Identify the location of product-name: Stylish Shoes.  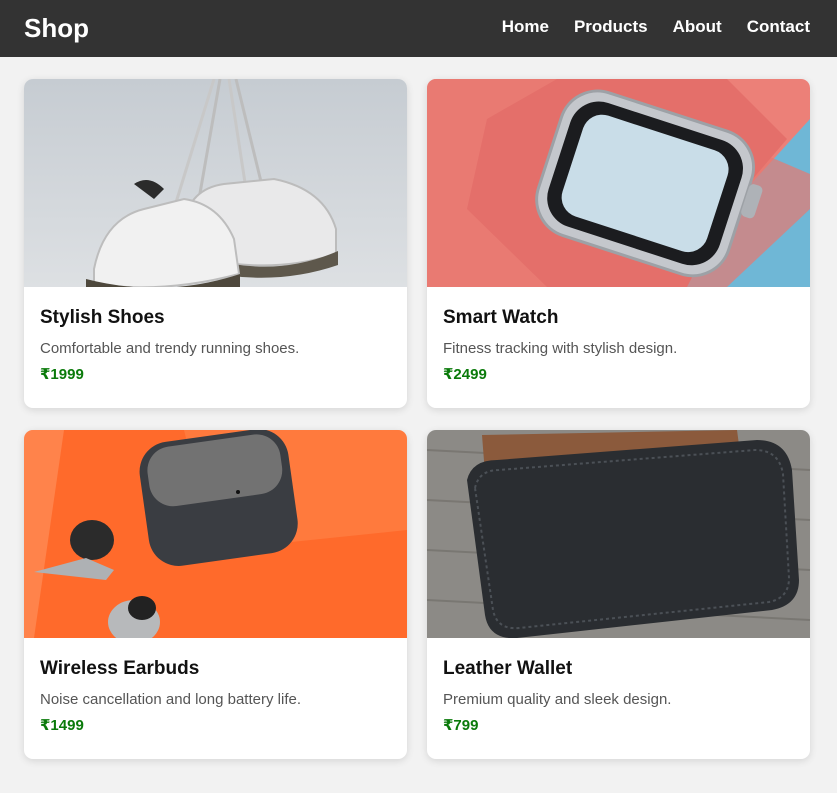
(102, 318).